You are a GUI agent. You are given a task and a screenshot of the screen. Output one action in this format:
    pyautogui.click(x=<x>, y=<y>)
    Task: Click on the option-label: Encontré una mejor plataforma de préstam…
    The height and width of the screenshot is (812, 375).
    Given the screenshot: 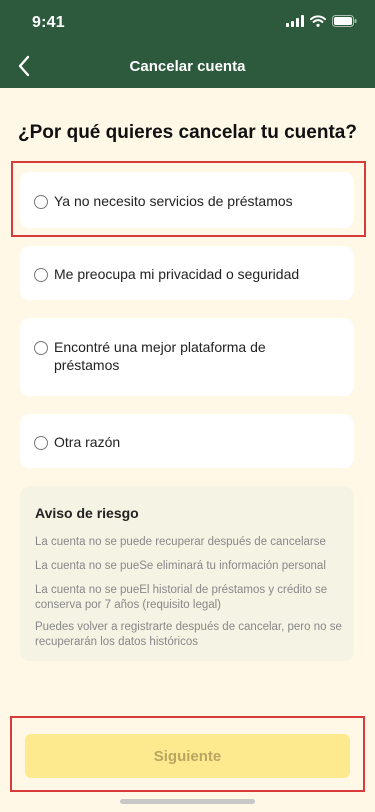 What is the action you would take?
    pyautogui.click(x=160, y=356)
    